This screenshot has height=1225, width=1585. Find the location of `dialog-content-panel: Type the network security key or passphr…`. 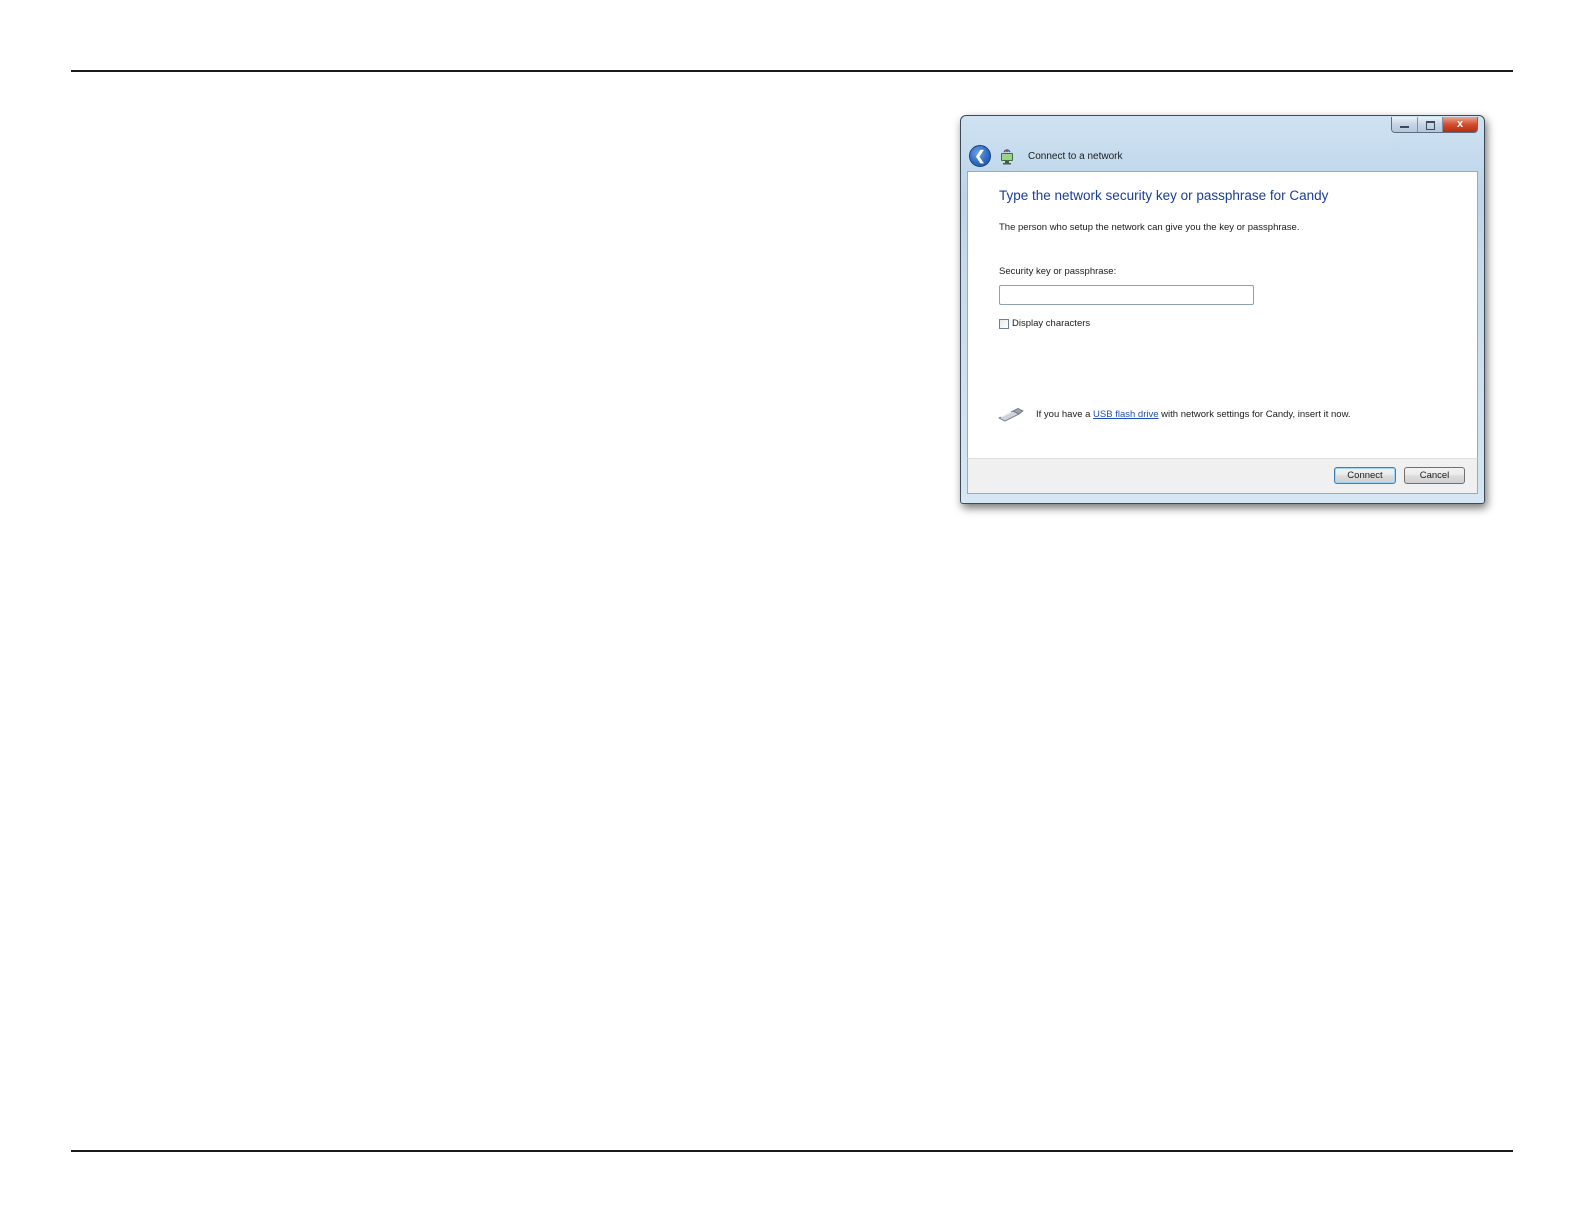

dialog-content-panel: Type the network security key or passphr… is located at coordinates (1222, 314).